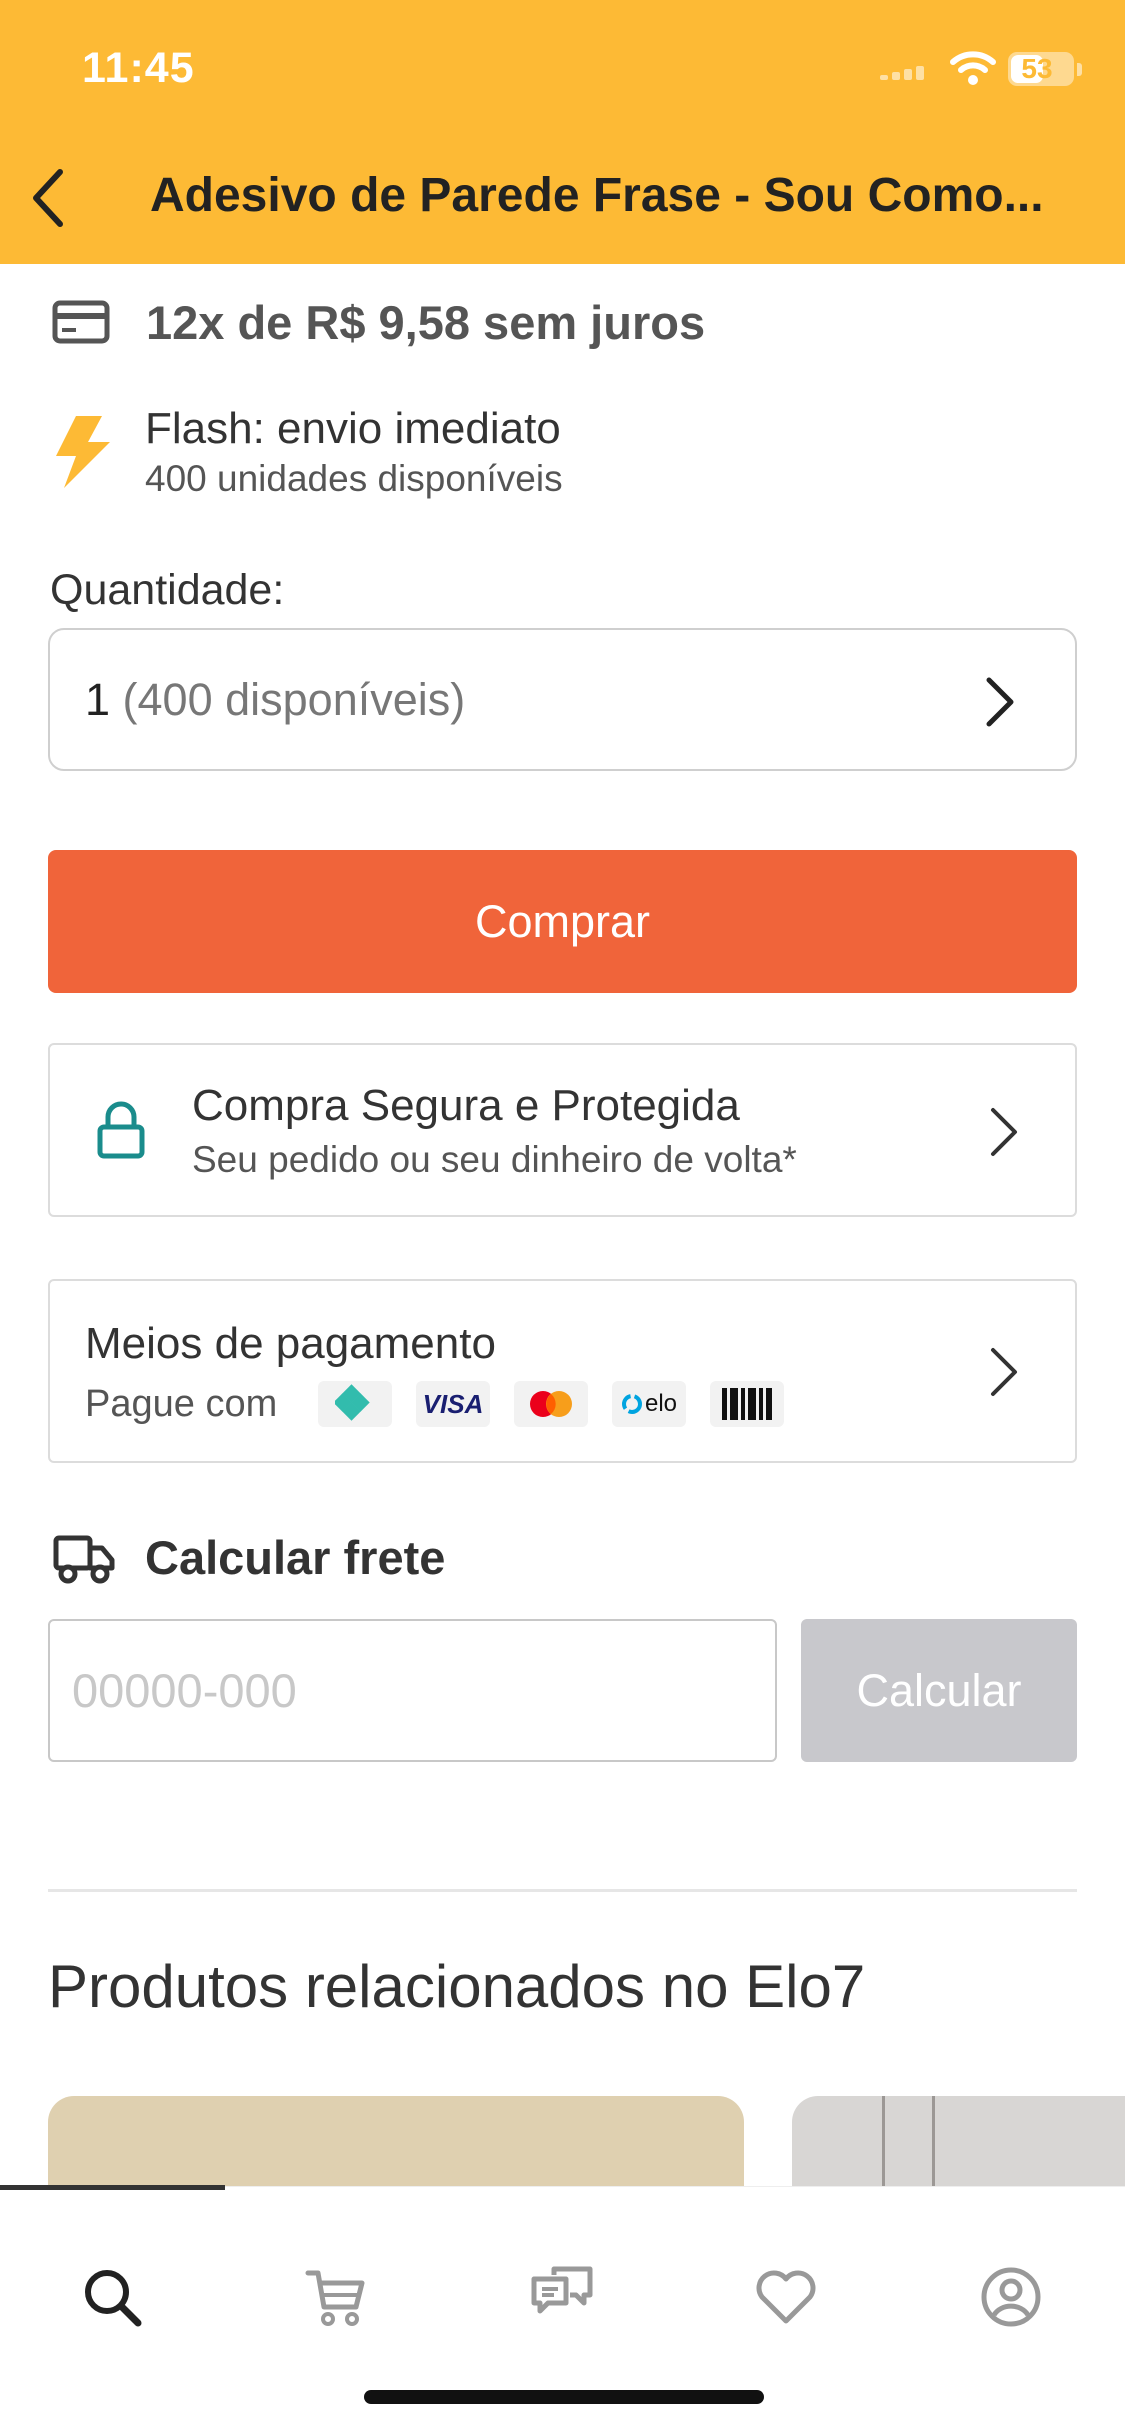 The height and width of the screenshot is (2436, 1125). I want to click on profile-icon, so click(1011, 2297).